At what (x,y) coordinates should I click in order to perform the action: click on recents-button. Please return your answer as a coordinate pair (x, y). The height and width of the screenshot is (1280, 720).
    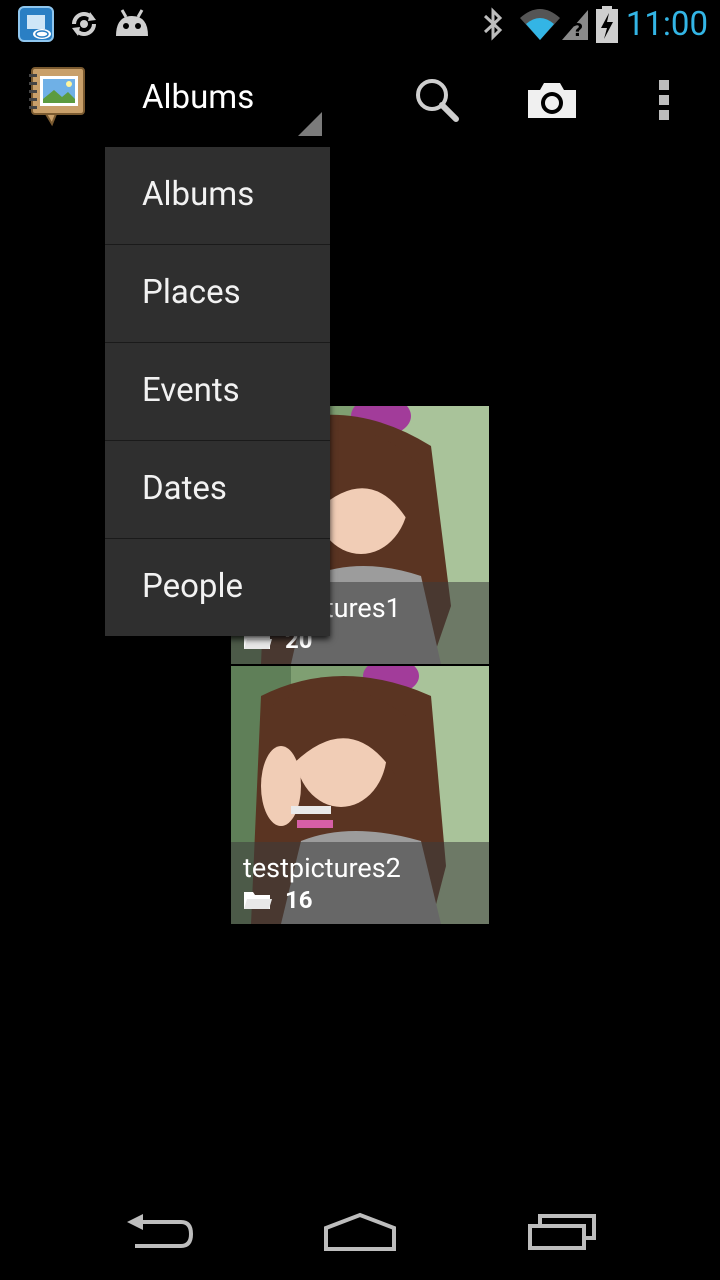
    Looking at the image, I should click on (562, 1232).